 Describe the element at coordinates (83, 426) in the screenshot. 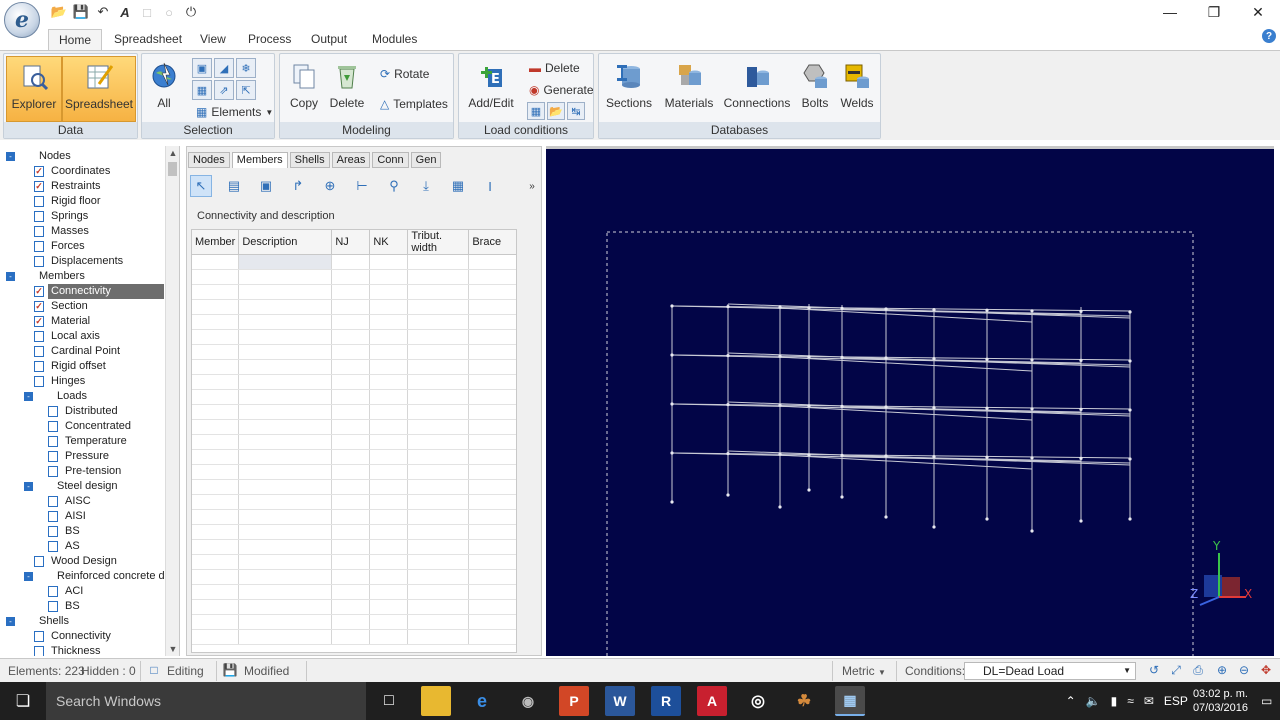

I see `tree-item-concentrated: Concentrated` at that location.